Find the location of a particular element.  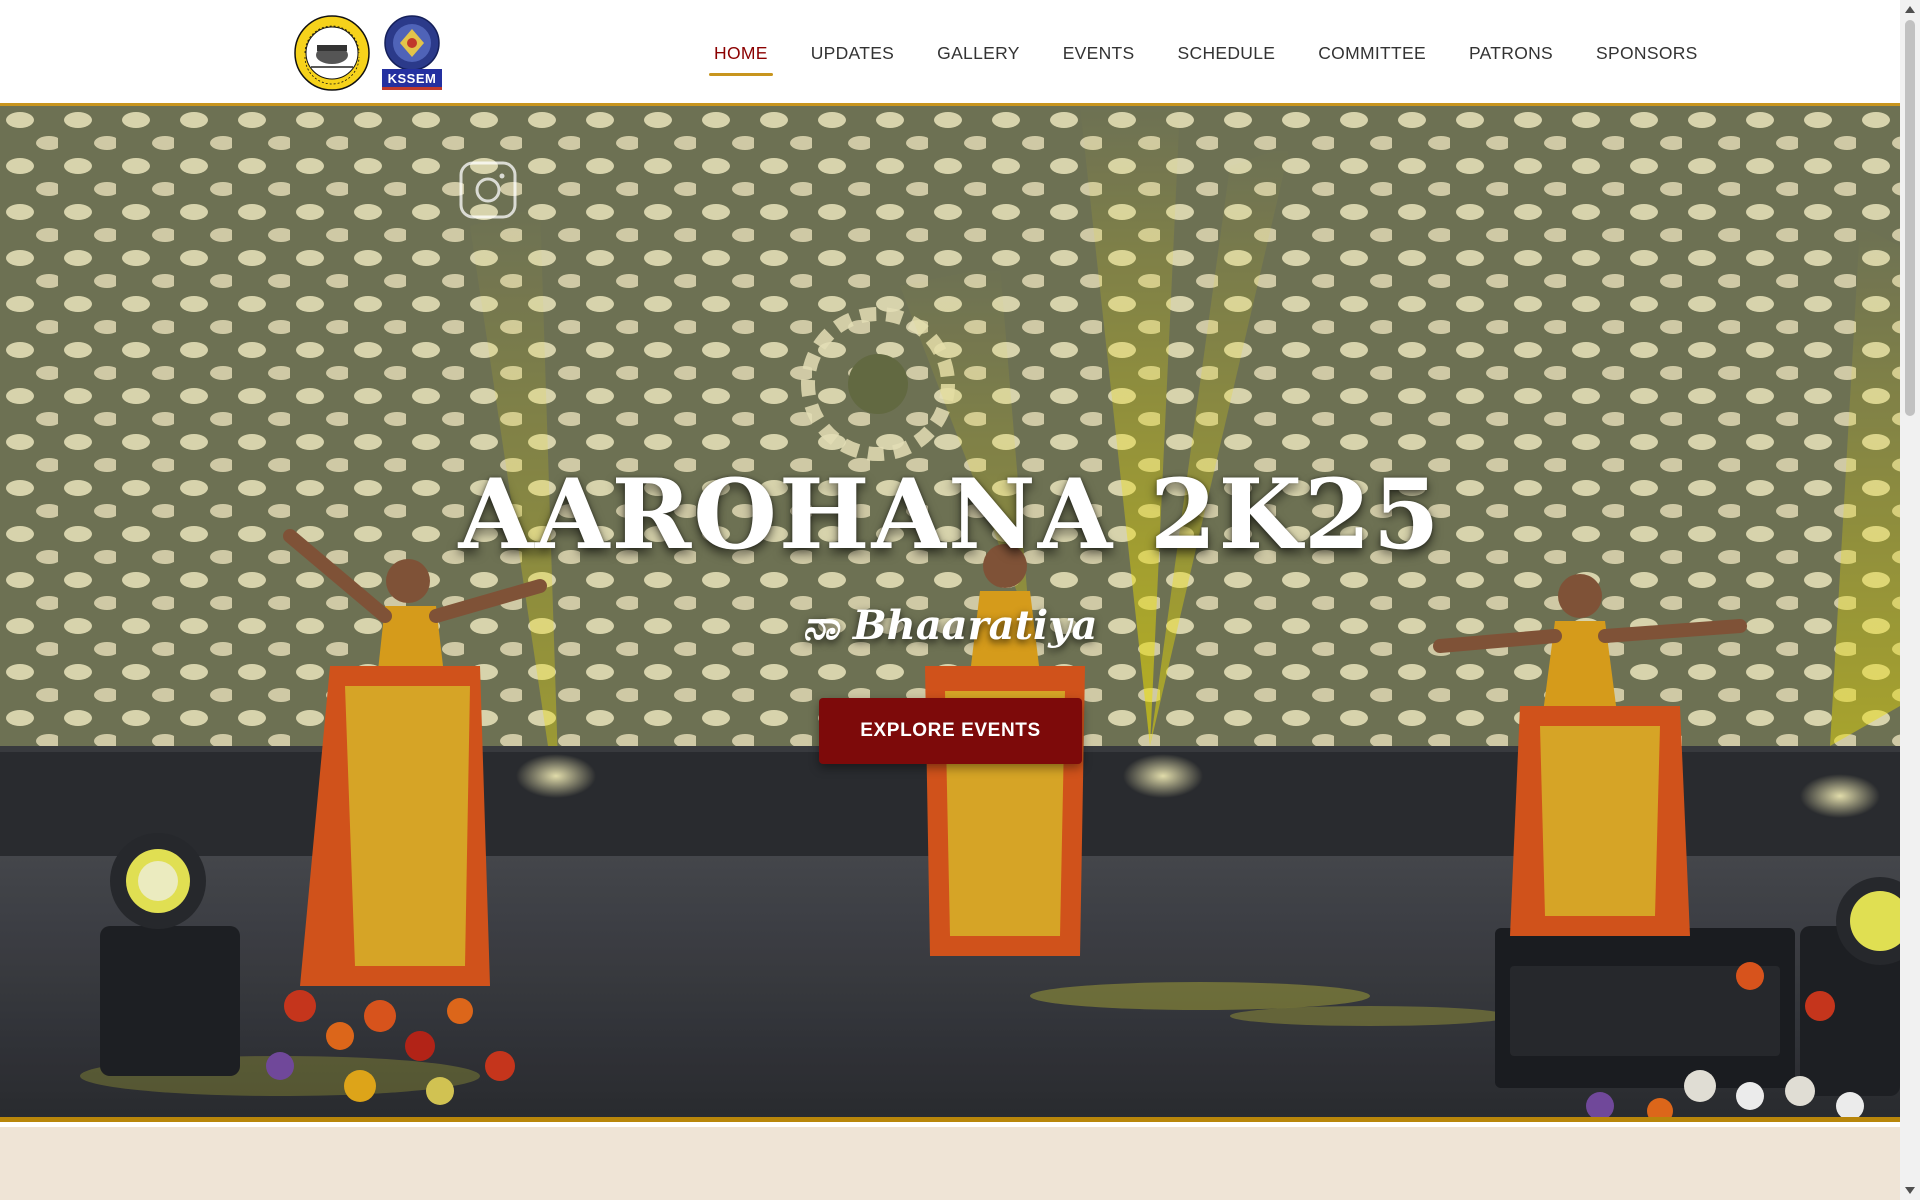

institution-seal-logo is located at coordinates (332, 53).